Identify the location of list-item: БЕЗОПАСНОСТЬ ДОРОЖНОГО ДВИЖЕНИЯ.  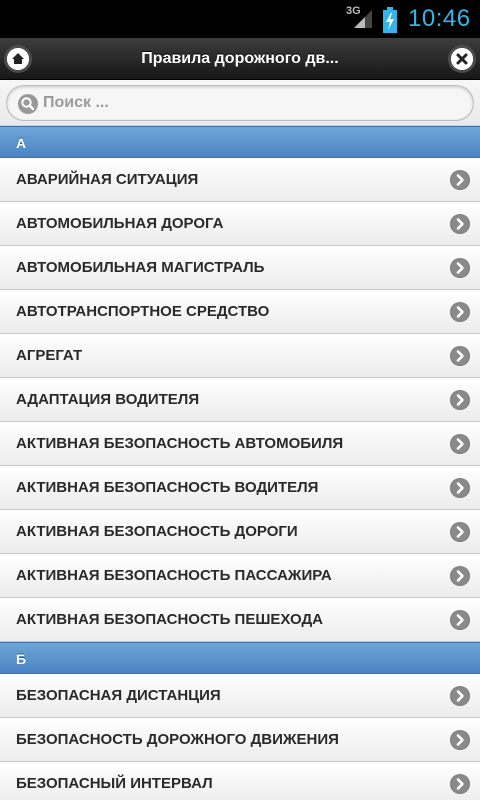
(240, 740).